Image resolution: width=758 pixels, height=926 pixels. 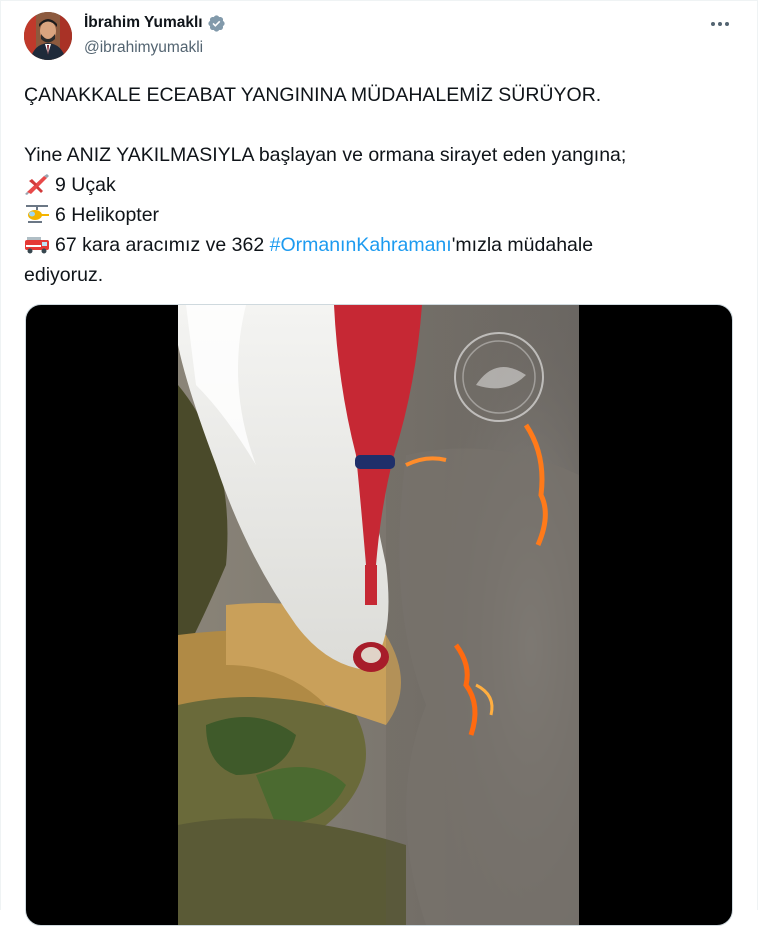 I want to click on helicopter-count: 6 Helikopter, so click(x=107, y=215).